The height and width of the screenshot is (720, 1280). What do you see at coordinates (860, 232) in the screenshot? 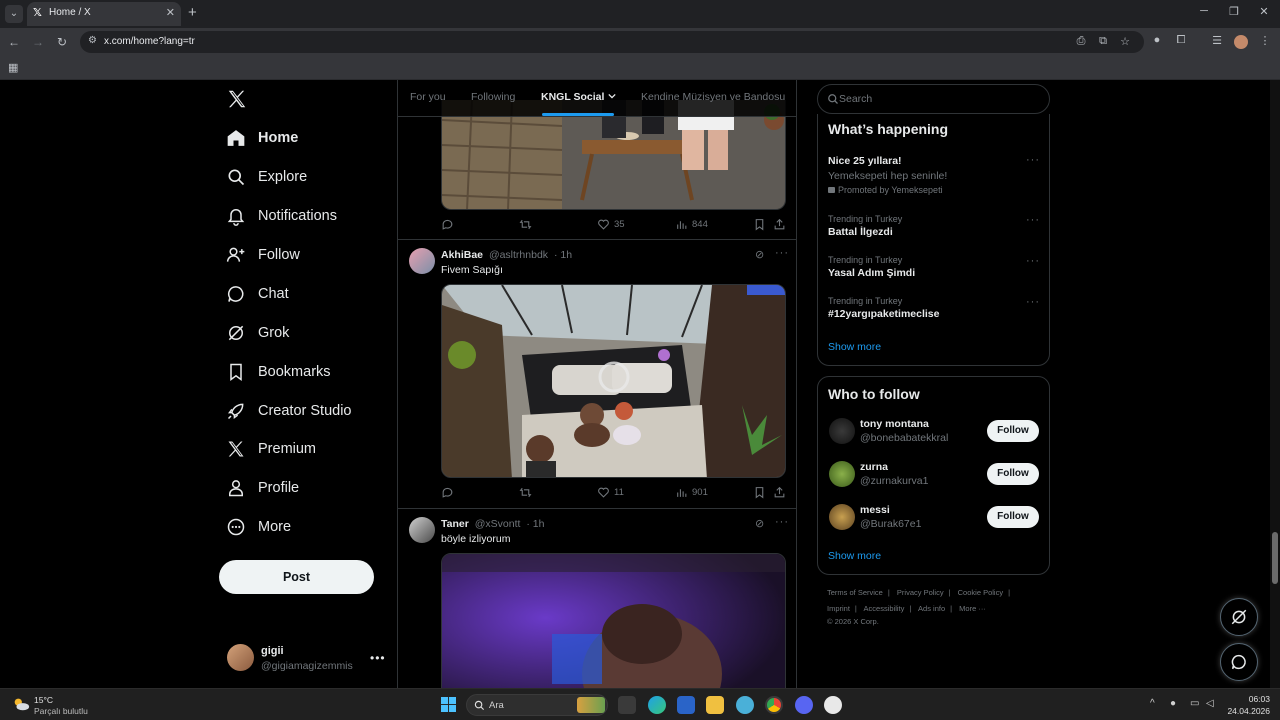
I see `trend-topic: Battal İlgezdi` at bounding box center [860, 232].